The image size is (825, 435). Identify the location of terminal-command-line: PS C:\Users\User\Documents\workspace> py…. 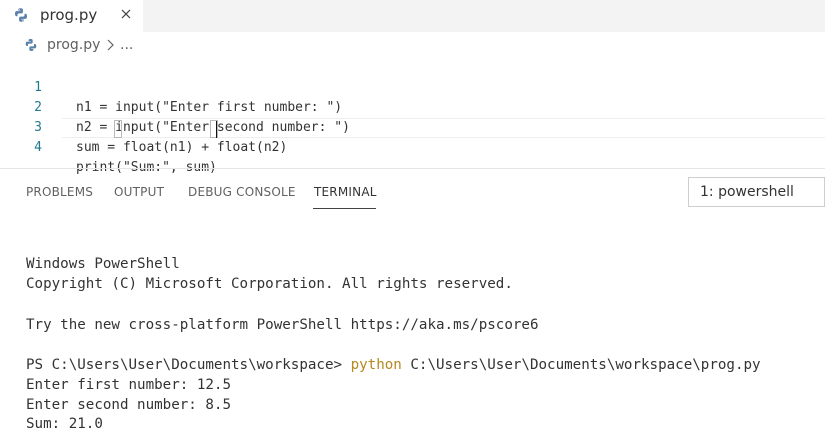
(393, 365).